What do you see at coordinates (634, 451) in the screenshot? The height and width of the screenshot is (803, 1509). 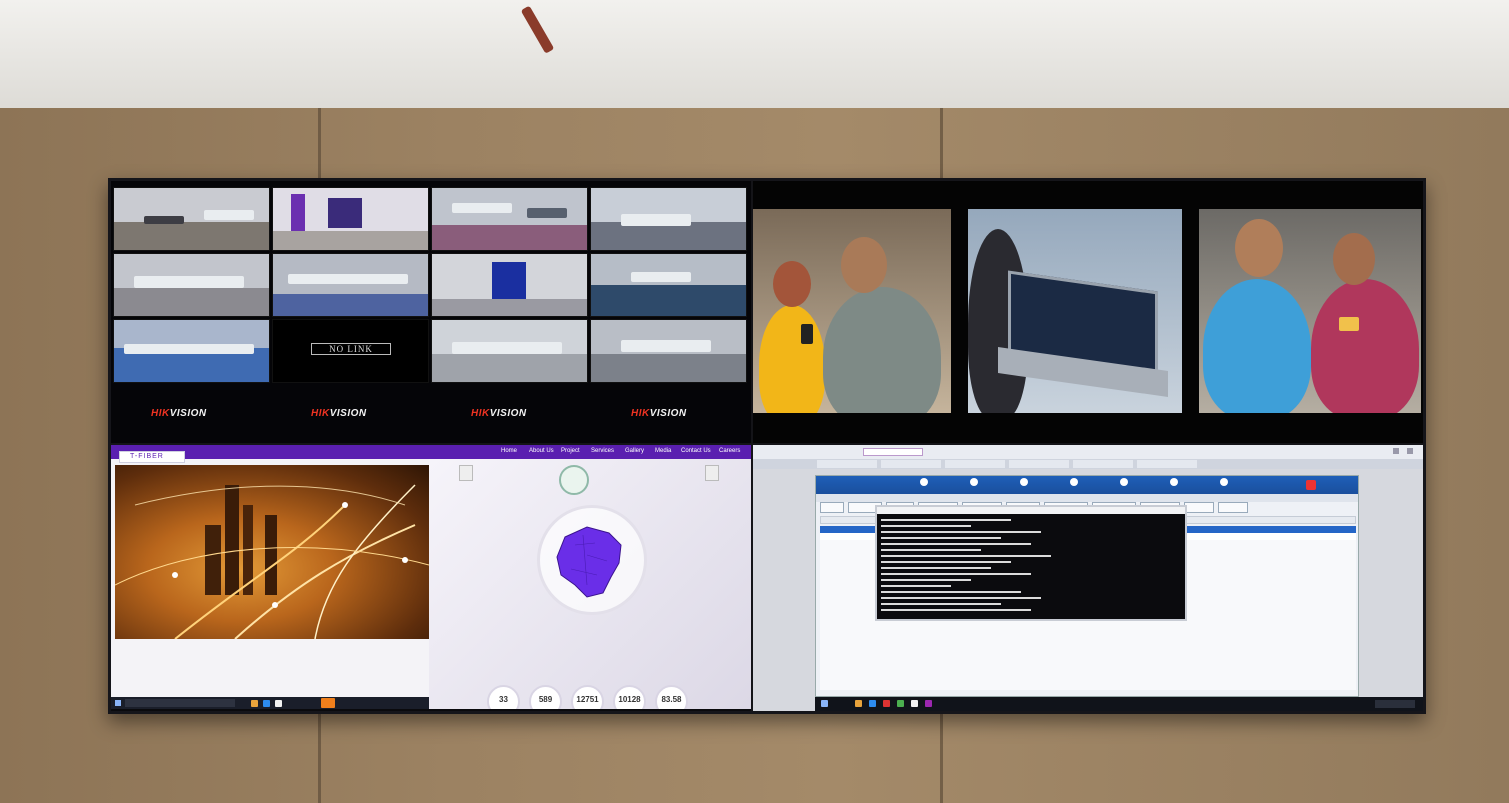 I see `nav-gallery: Gallery` at bounding box center [634, 451].